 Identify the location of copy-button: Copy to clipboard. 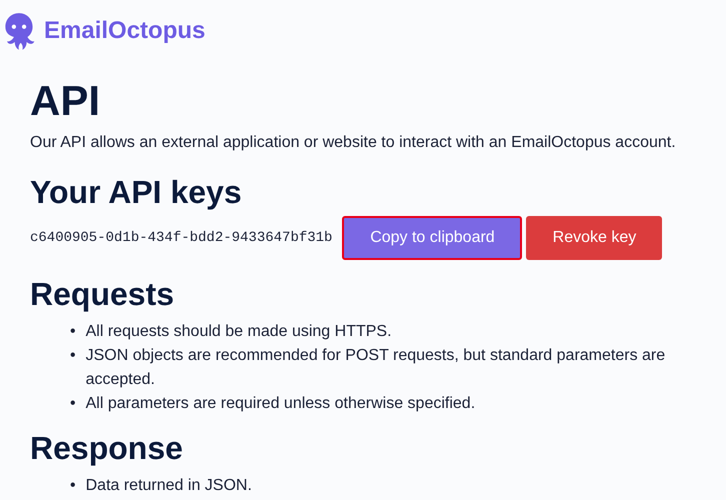
(432, 238).